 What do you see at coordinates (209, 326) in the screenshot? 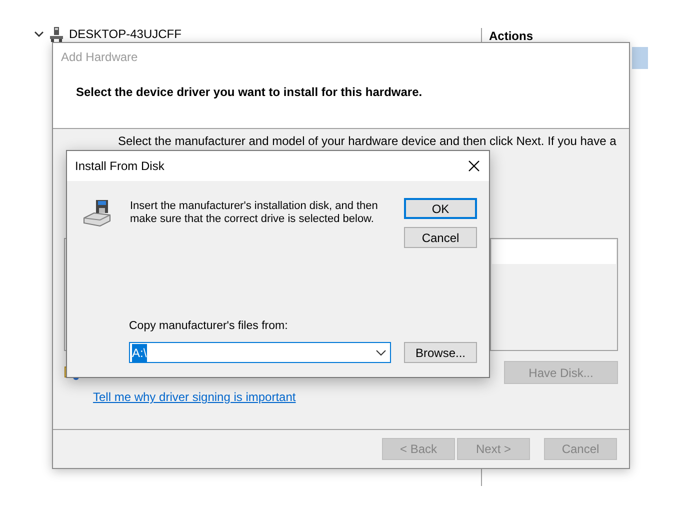
I see `path-label: Copy manufacturer's files from:` at bounding box center [209, 326].